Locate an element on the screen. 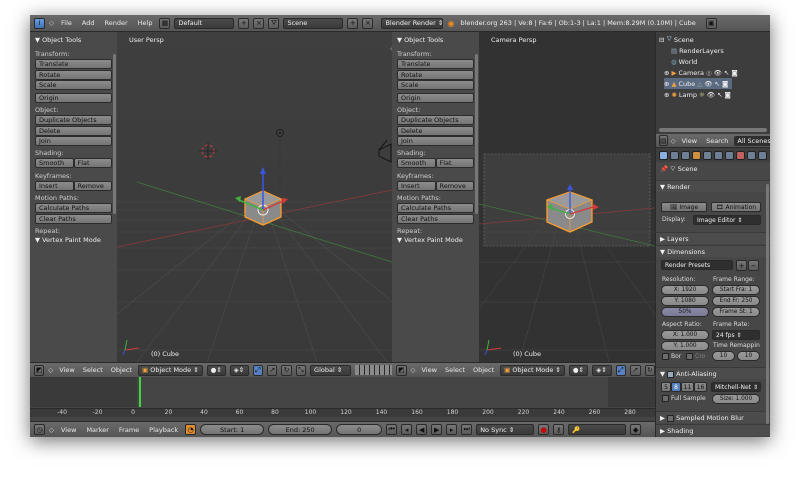  play-icon: ▶ is located at coordinates (437, 429).